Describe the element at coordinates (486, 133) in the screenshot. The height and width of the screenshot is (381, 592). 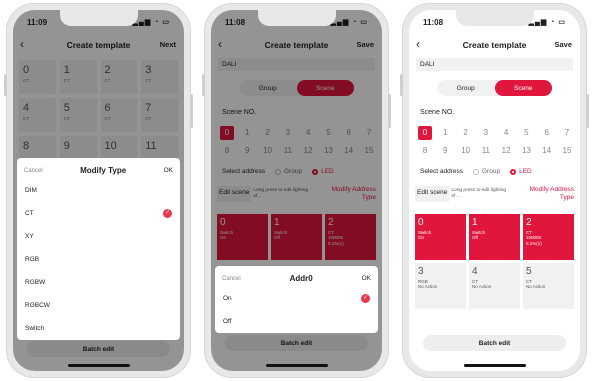
I see `scene-number-button: 3` at that location.